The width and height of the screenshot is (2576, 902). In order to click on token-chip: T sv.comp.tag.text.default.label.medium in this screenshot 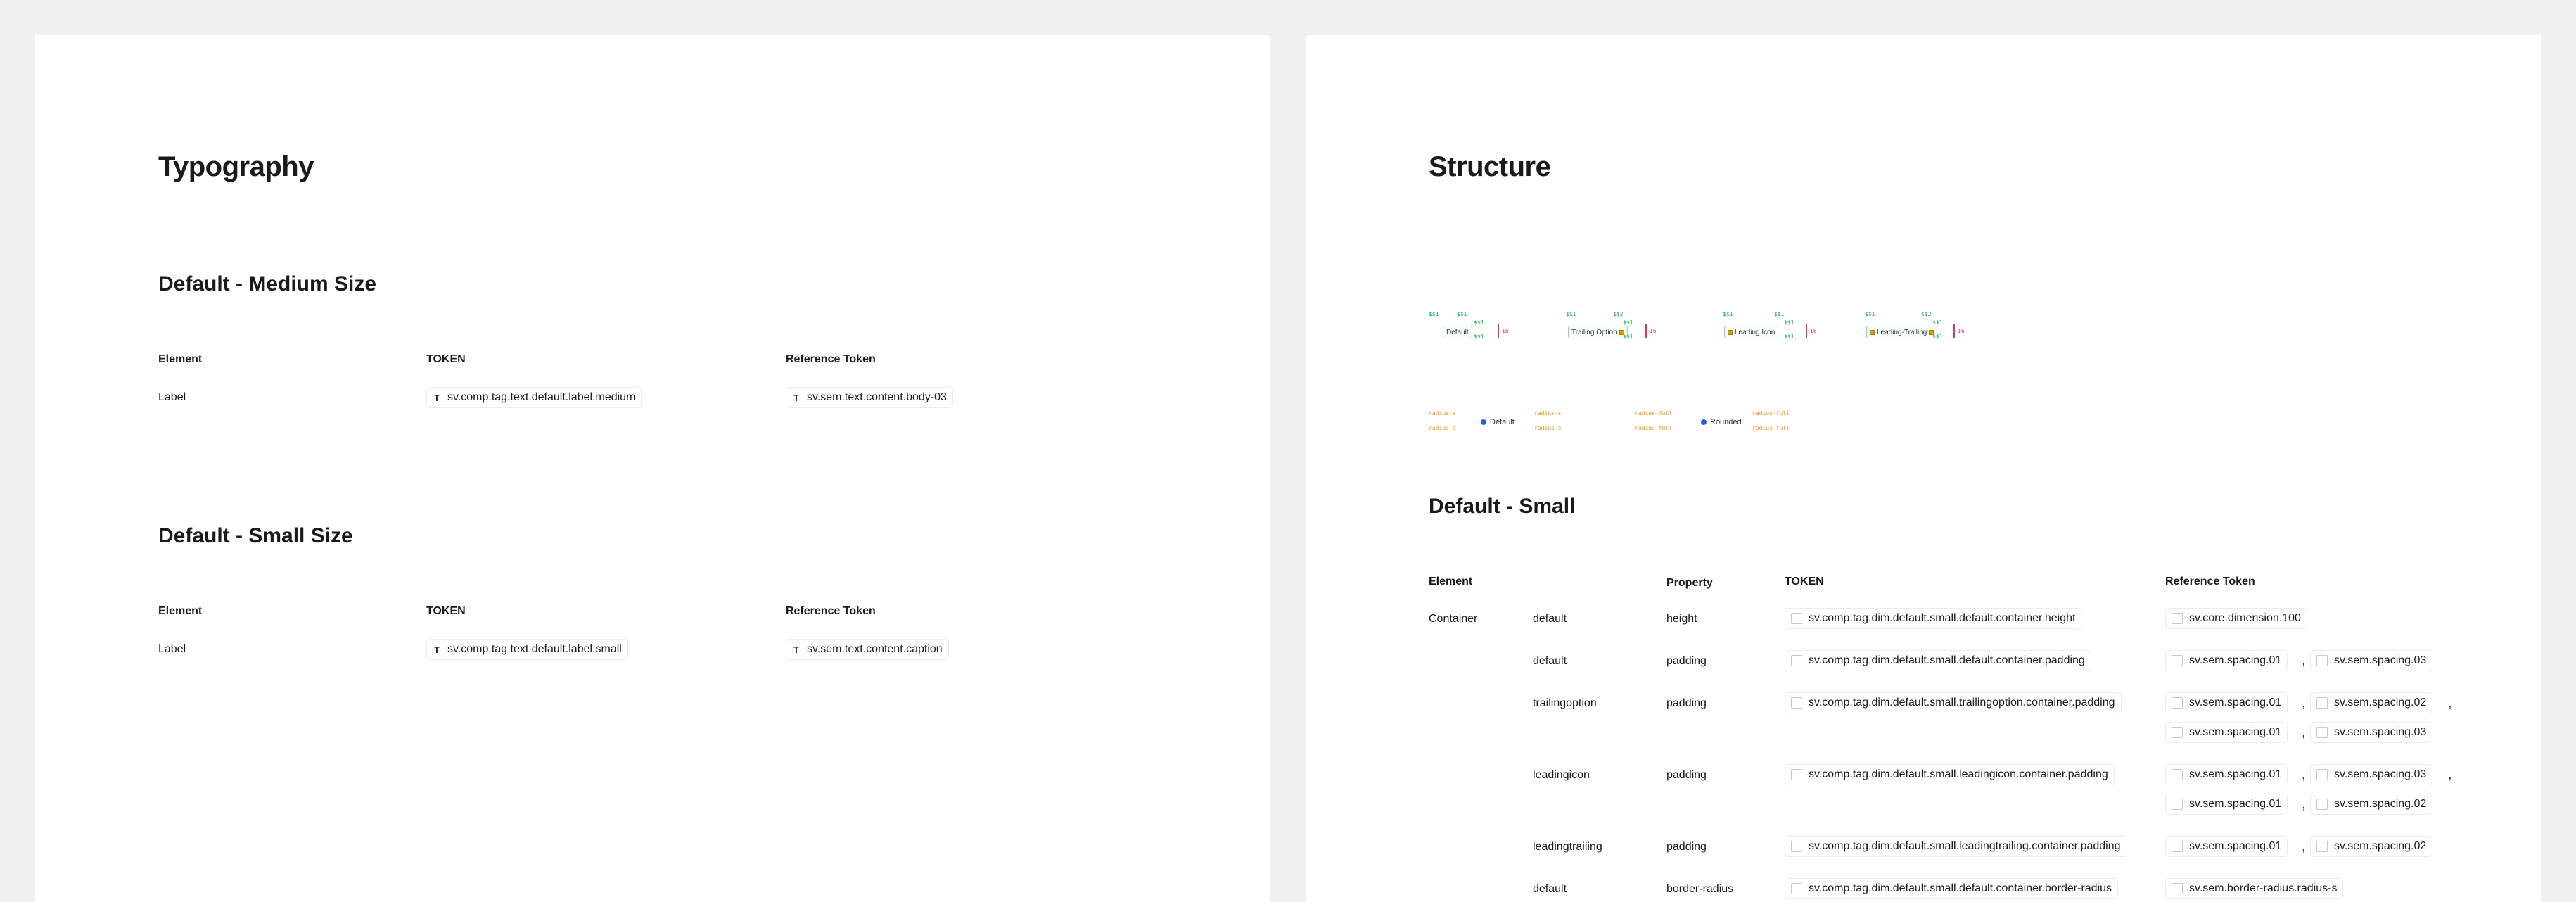, I will do `click(534, 398)`.